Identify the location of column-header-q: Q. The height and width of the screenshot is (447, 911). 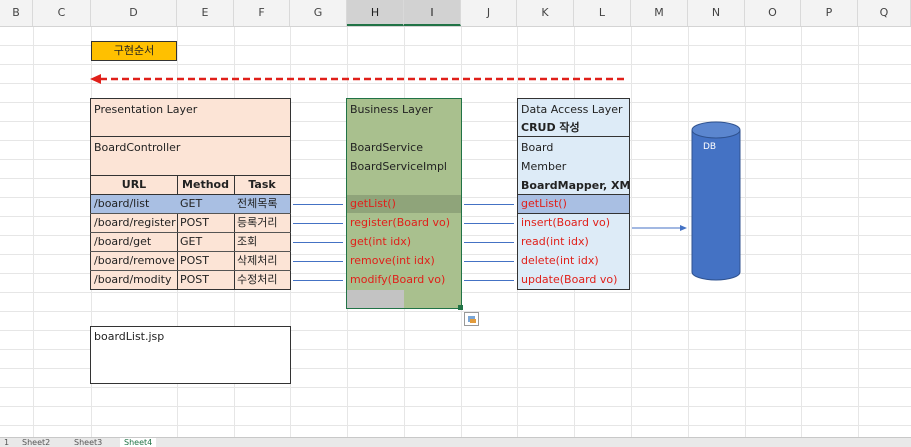
(884, 13).